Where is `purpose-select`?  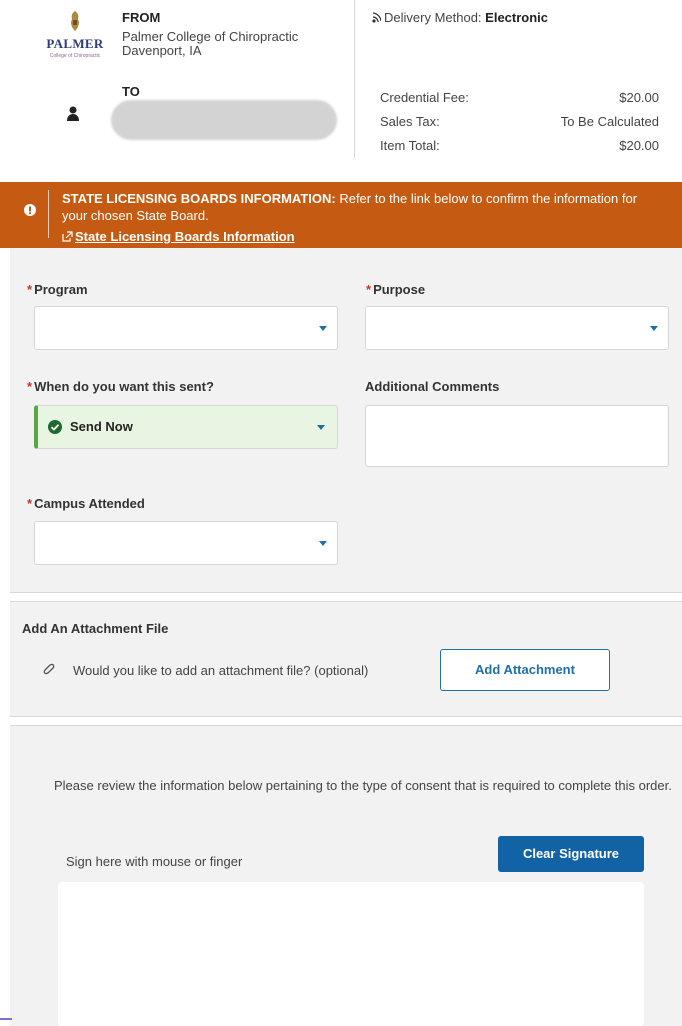 purpose-select is located at coordinates (517, 328).